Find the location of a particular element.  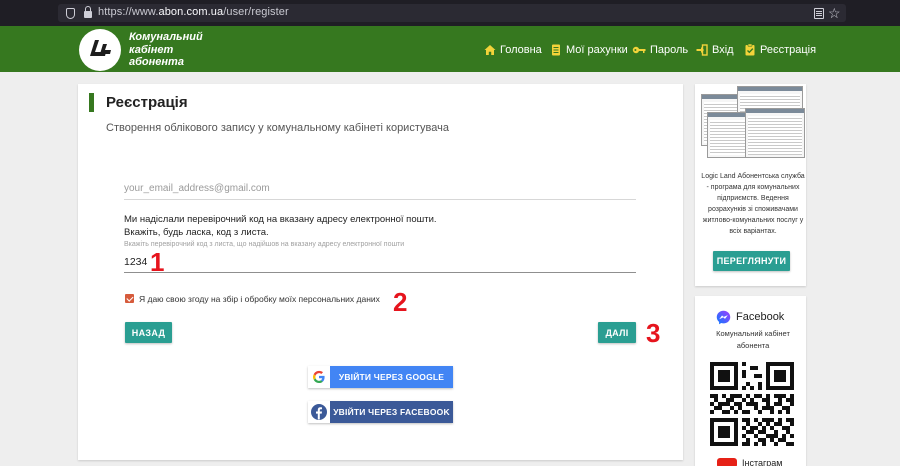

view-button: Переглянути is located at coordinates (751, 261).